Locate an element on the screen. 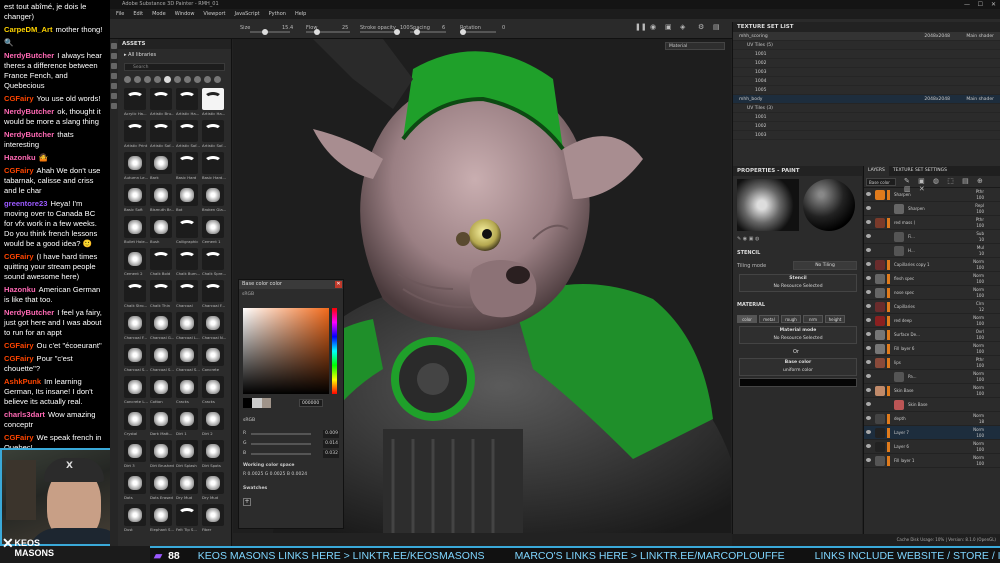 The image size is (1000, 563). asset-item: Dots Erased is located at coordinates (162, 487).